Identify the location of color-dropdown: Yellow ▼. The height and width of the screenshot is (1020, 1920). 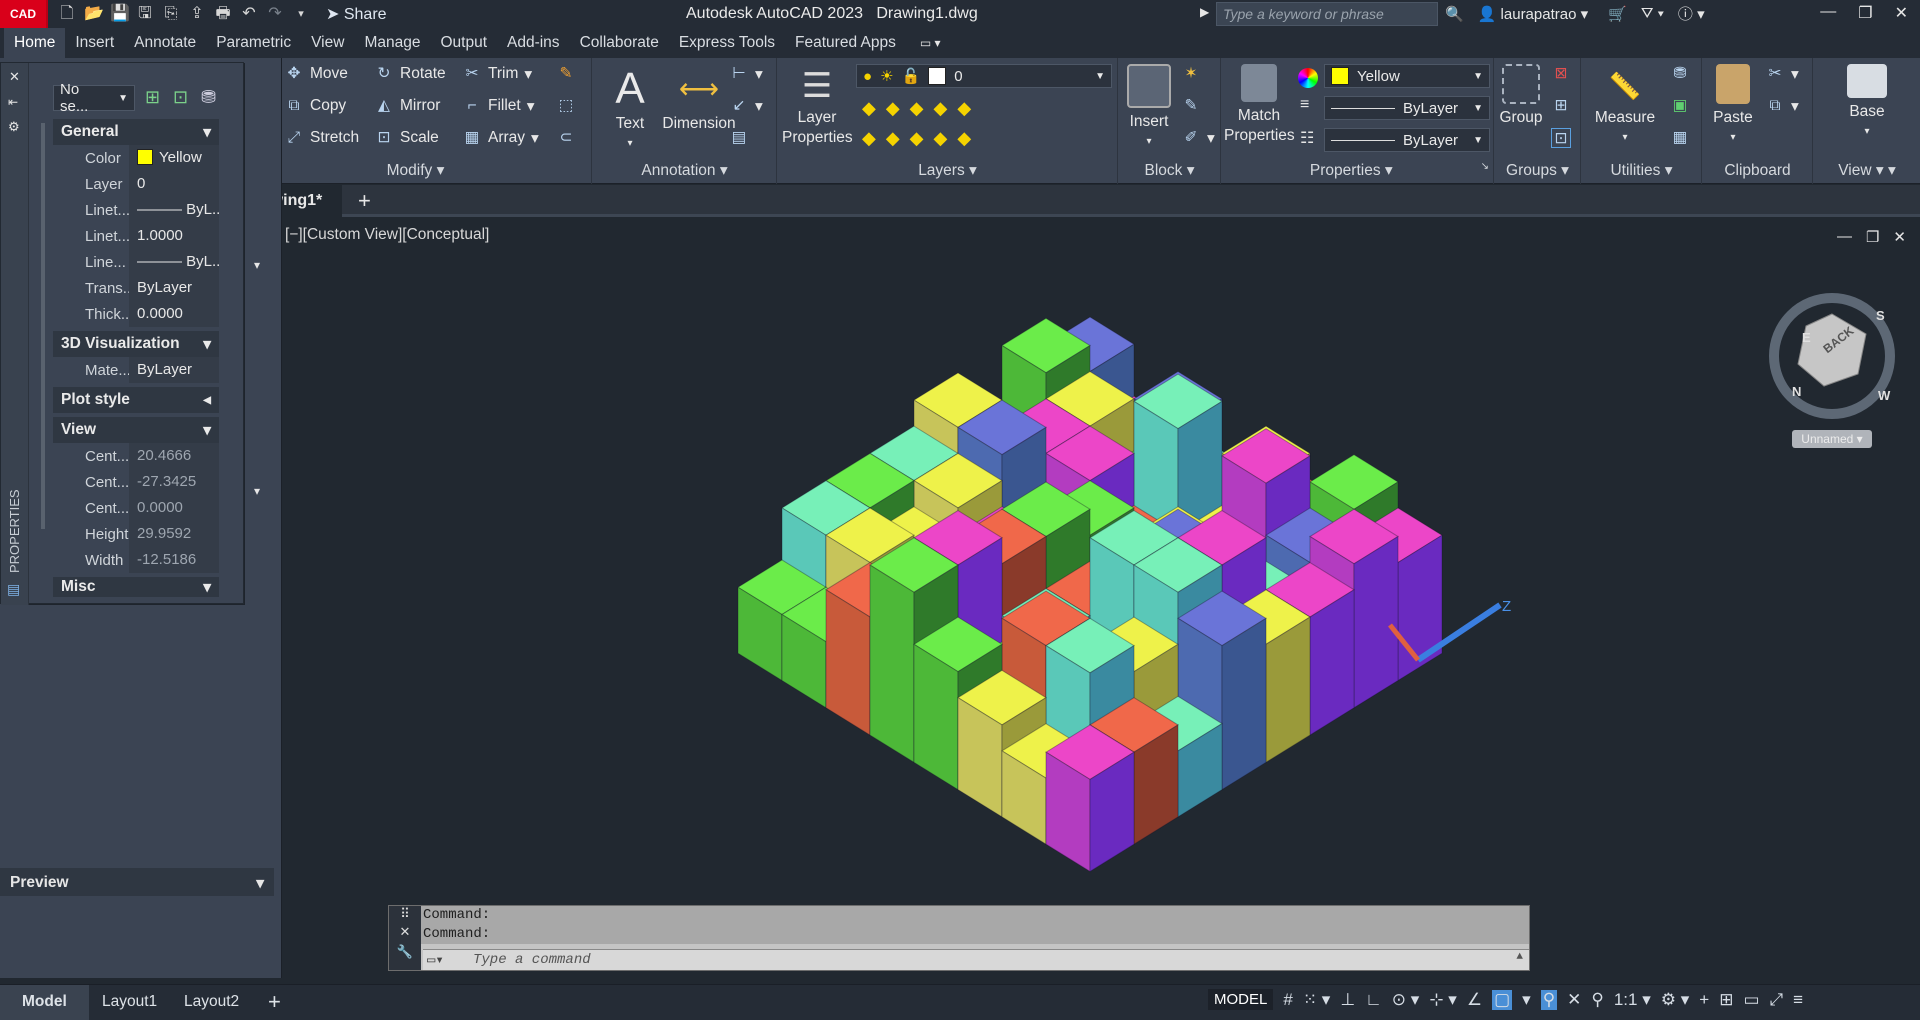
(1407, 76).